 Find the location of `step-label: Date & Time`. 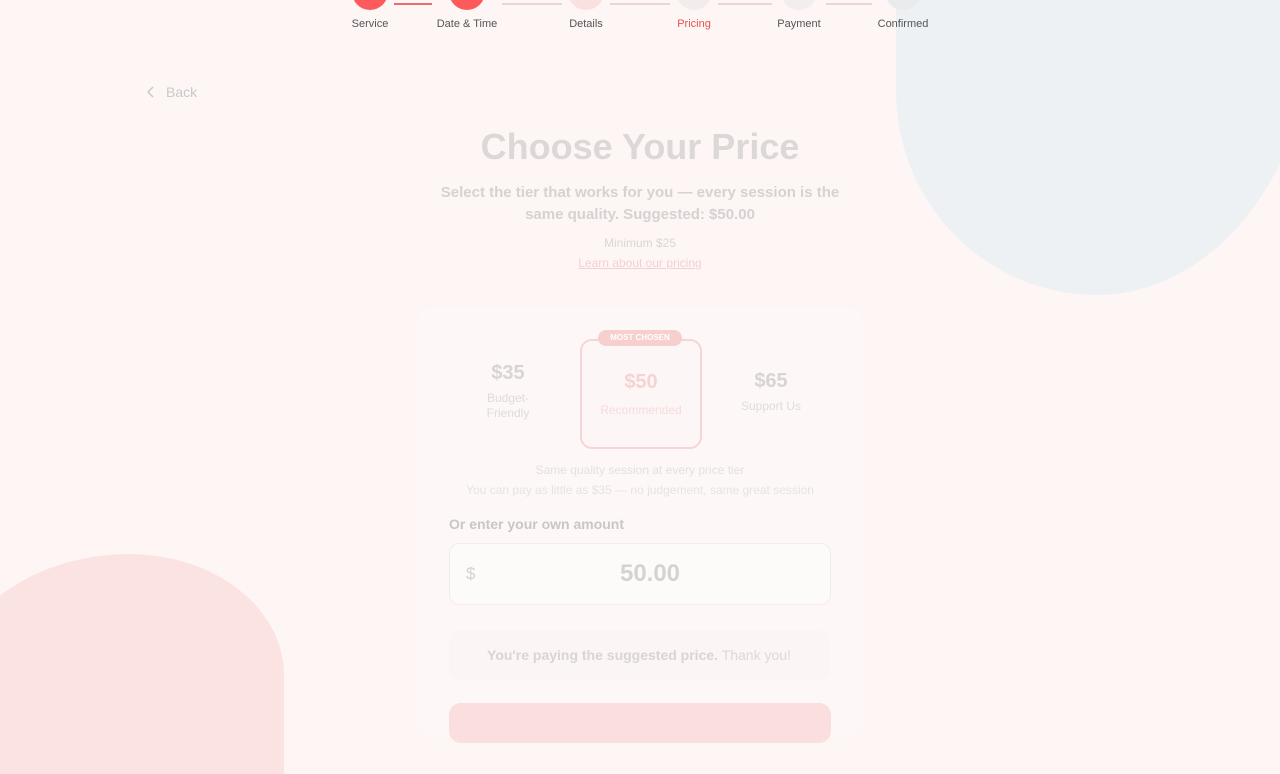

step-label: Date & Time is located at coordinates (467, 24).